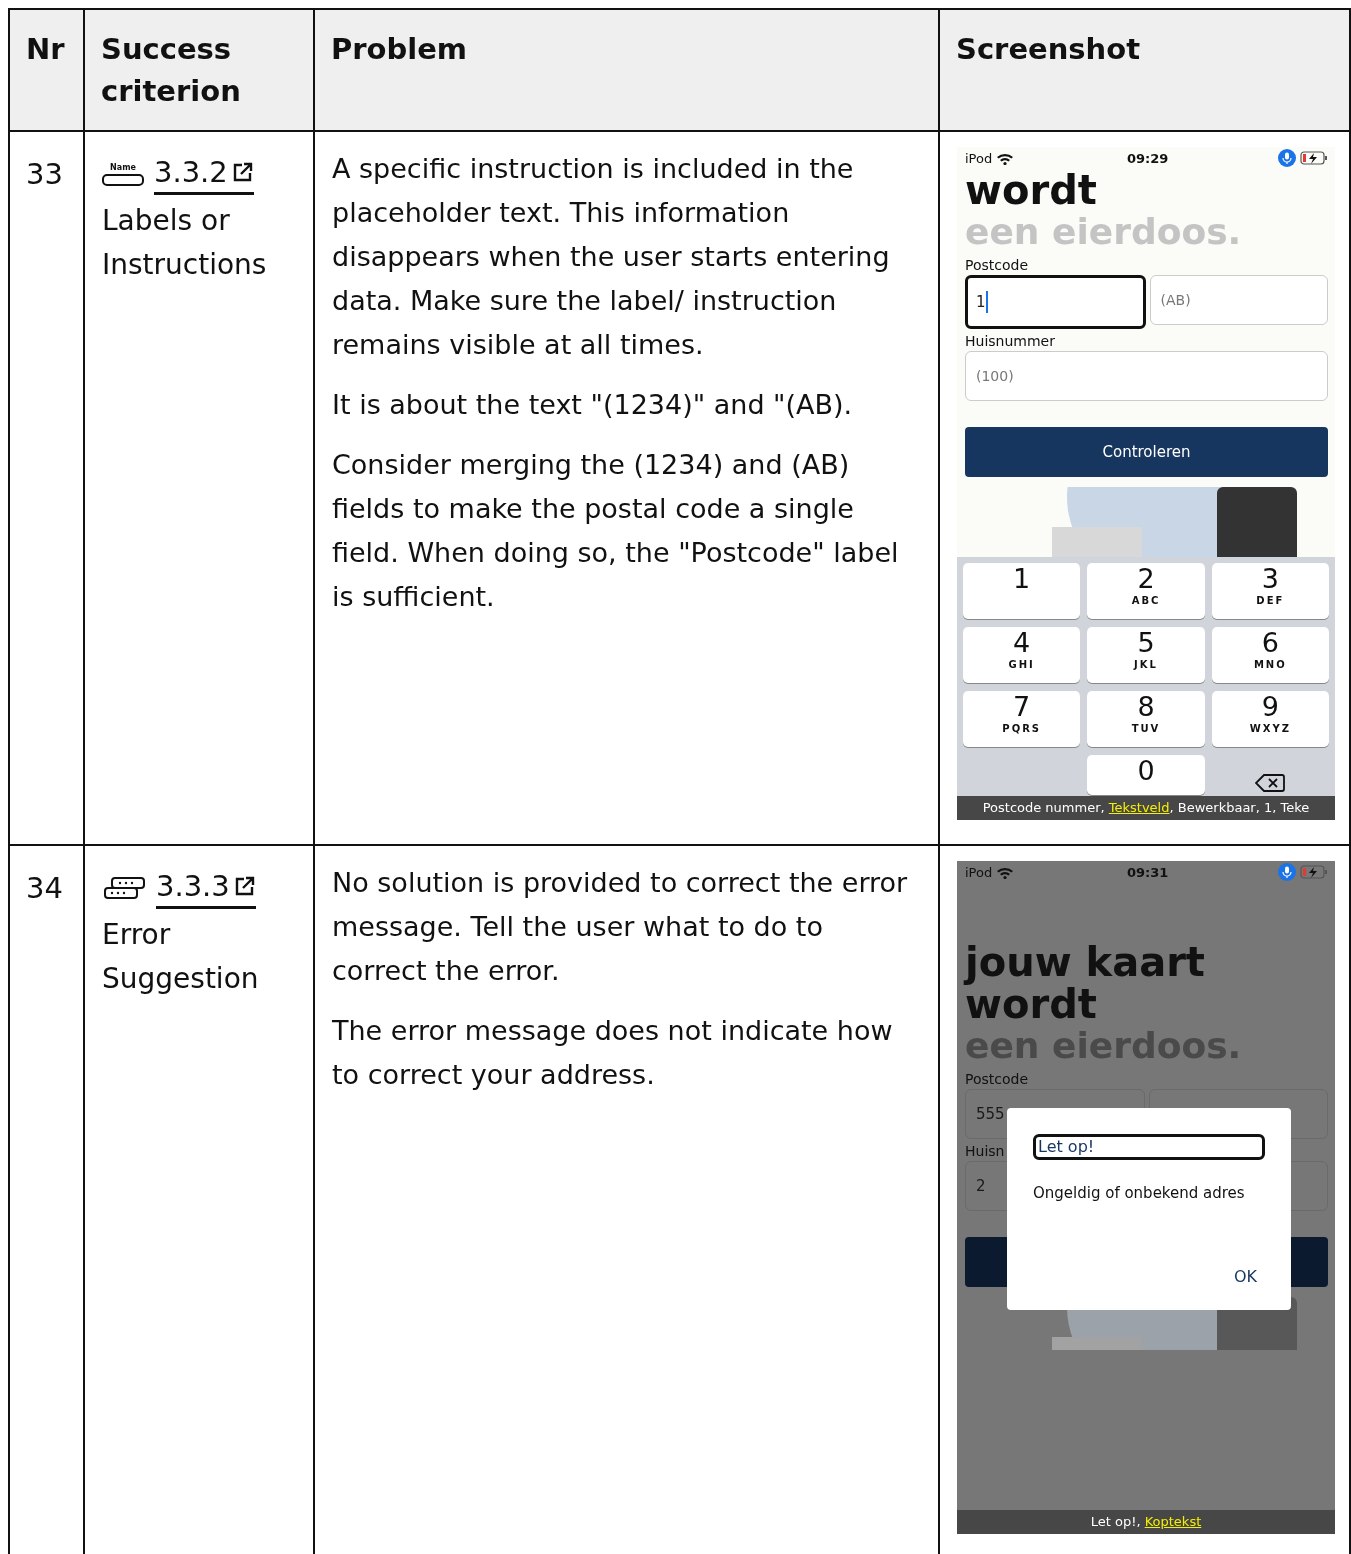  Describe the element at coordinates (1238, 300) in the screenshot. I see `input-field: (AB)` at that location.